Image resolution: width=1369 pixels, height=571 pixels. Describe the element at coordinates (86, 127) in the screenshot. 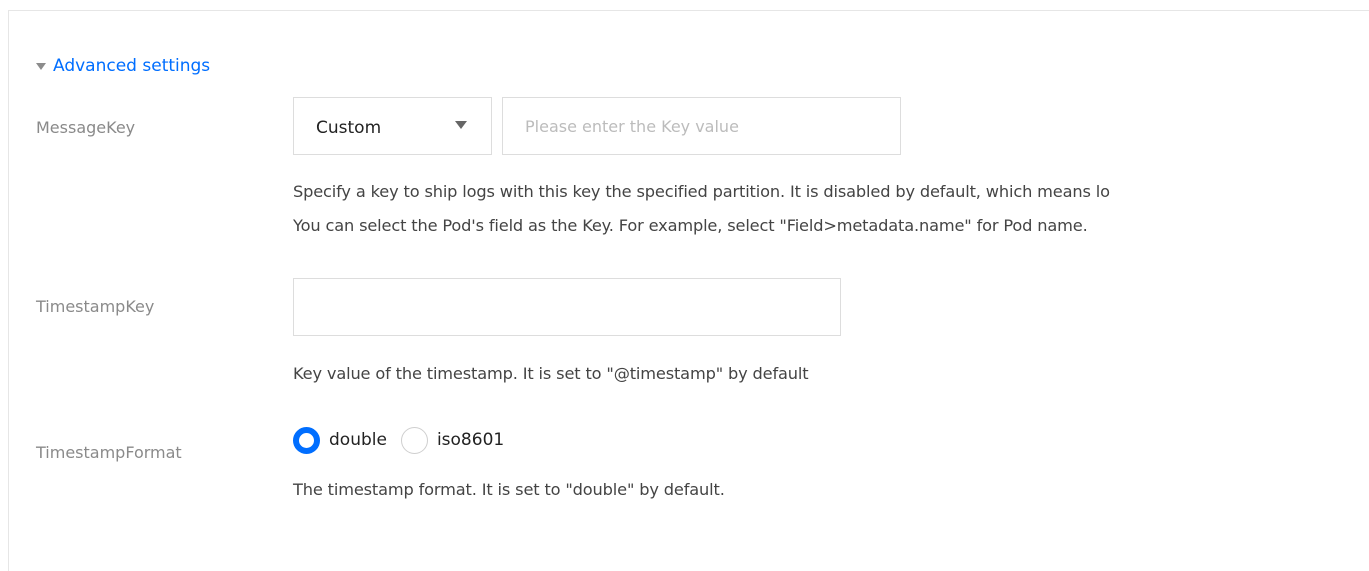

I see `message-key-label: MessageKey` at that location.